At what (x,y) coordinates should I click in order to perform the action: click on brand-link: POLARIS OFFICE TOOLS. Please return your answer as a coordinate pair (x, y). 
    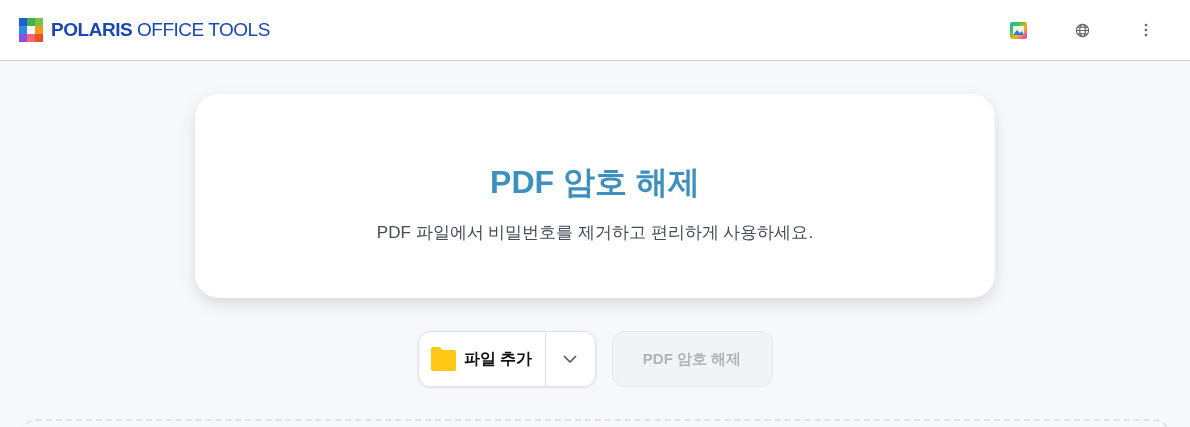
    Looking at the image, I should click on (160, 30).